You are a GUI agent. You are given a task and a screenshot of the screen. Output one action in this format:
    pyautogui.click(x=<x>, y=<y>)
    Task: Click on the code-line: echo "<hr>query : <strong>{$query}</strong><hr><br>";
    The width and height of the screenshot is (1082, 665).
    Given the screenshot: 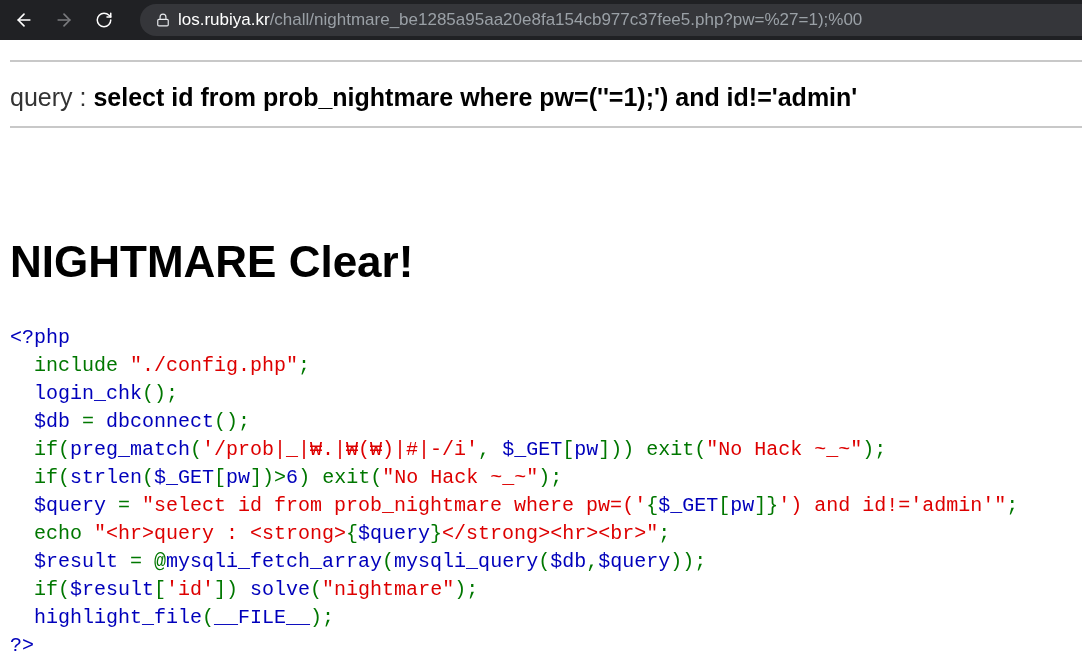 What is the action you would take?
    pyautogui.click(x=352, y=534)
    